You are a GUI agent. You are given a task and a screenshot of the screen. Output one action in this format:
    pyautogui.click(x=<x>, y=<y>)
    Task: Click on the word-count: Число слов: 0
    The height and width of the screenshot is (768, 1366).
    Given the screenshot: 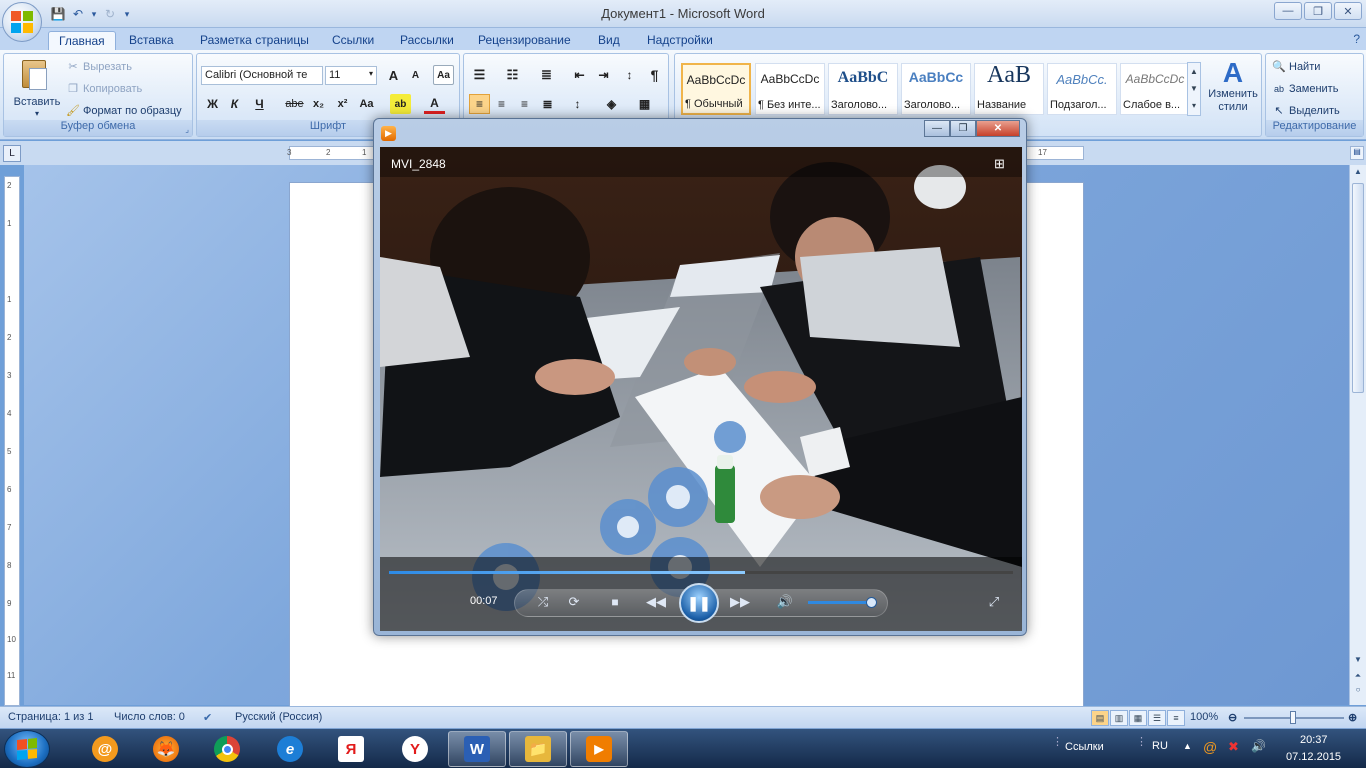 What is the action you would take?
    pyautogui.click(x=149, y=717)
    